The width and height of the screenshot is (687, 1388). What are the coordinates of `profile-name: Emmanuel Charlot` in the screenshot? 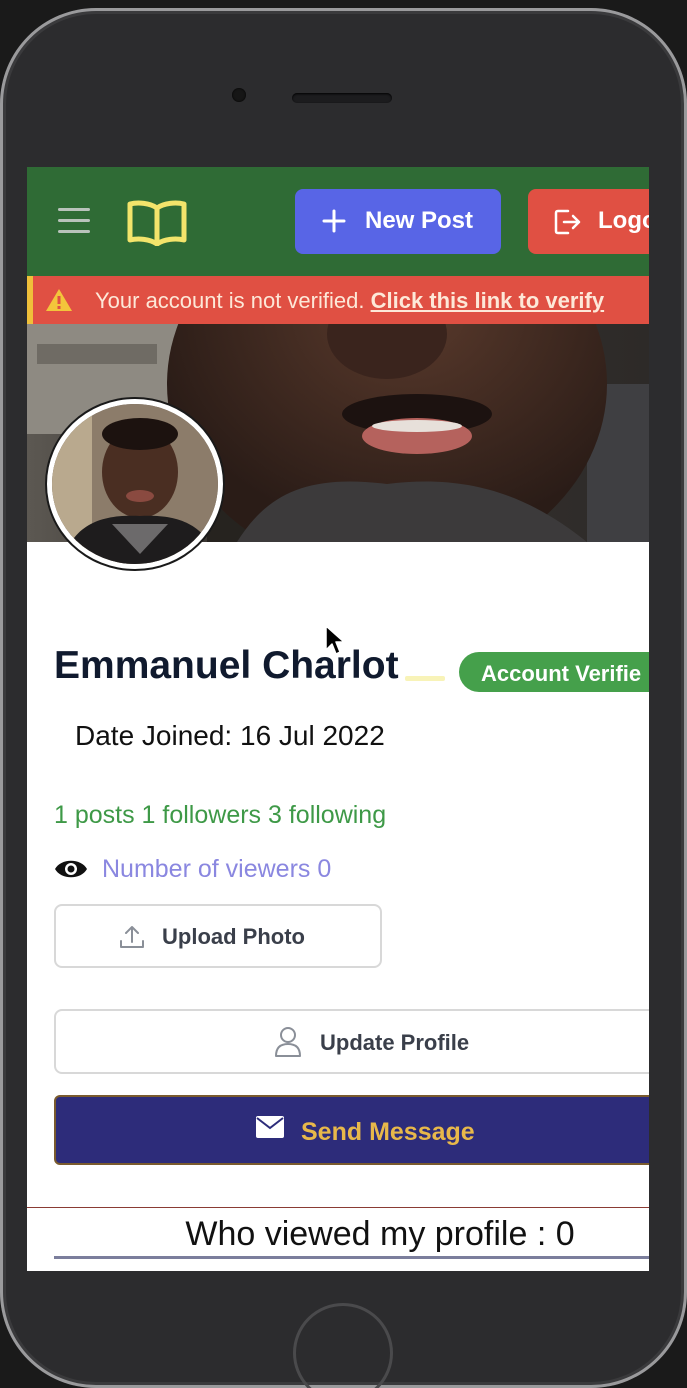 It's located at (226, 665).